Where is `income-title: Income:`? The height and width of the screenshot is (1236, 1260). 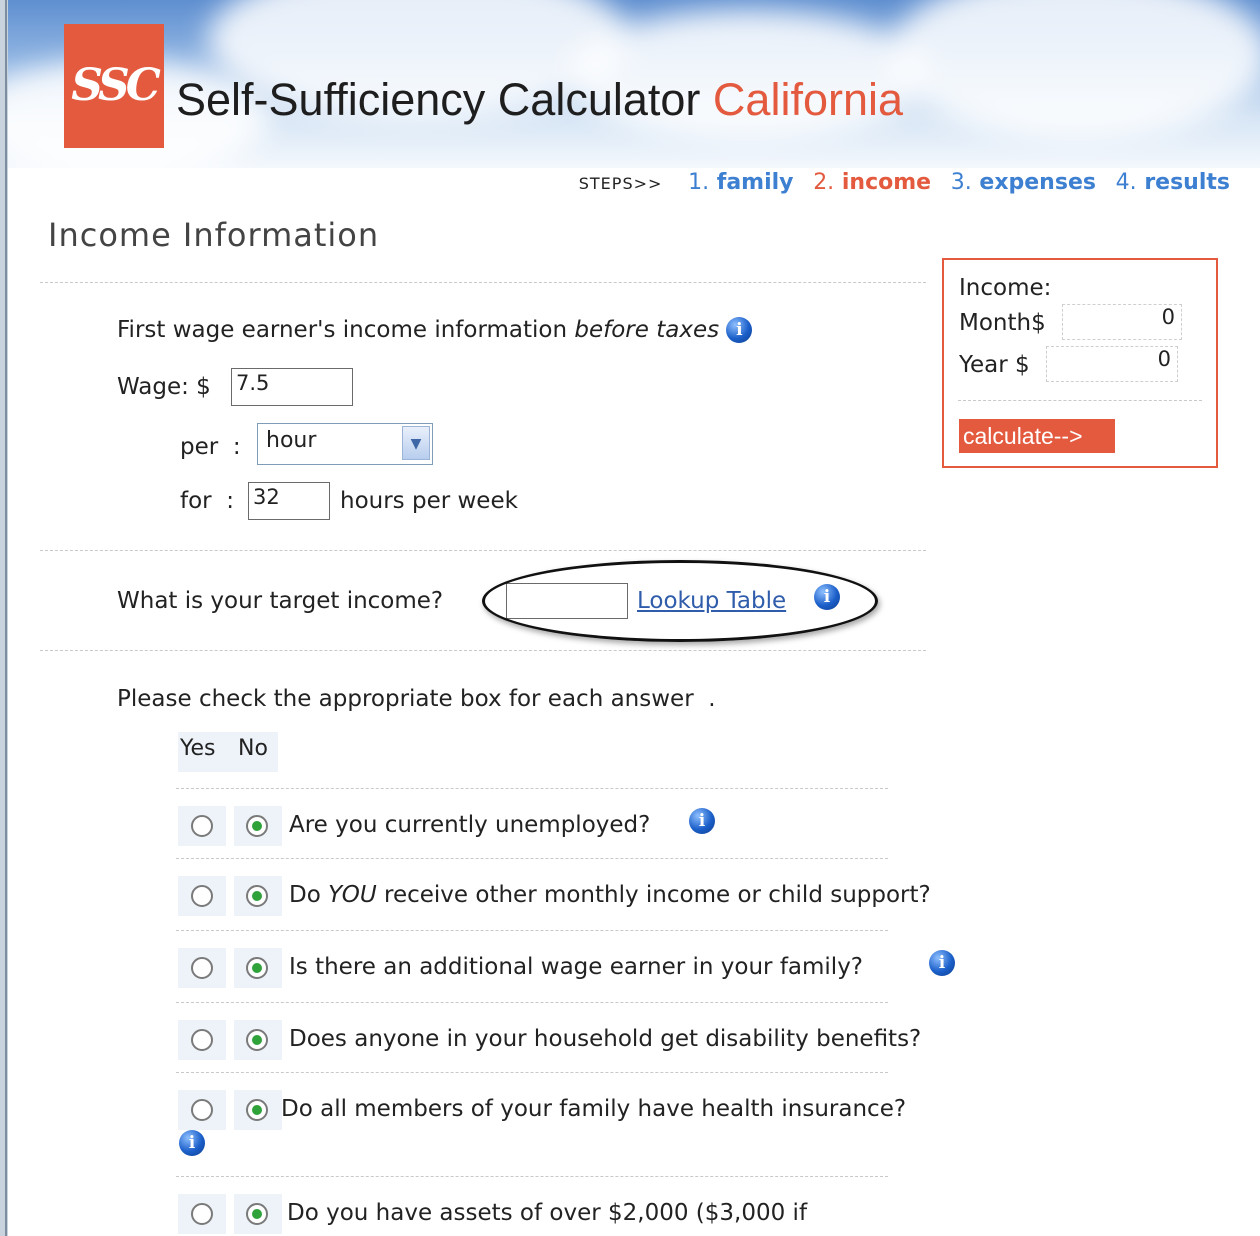 income-title: Income: is located at coordinates (1005, 288).